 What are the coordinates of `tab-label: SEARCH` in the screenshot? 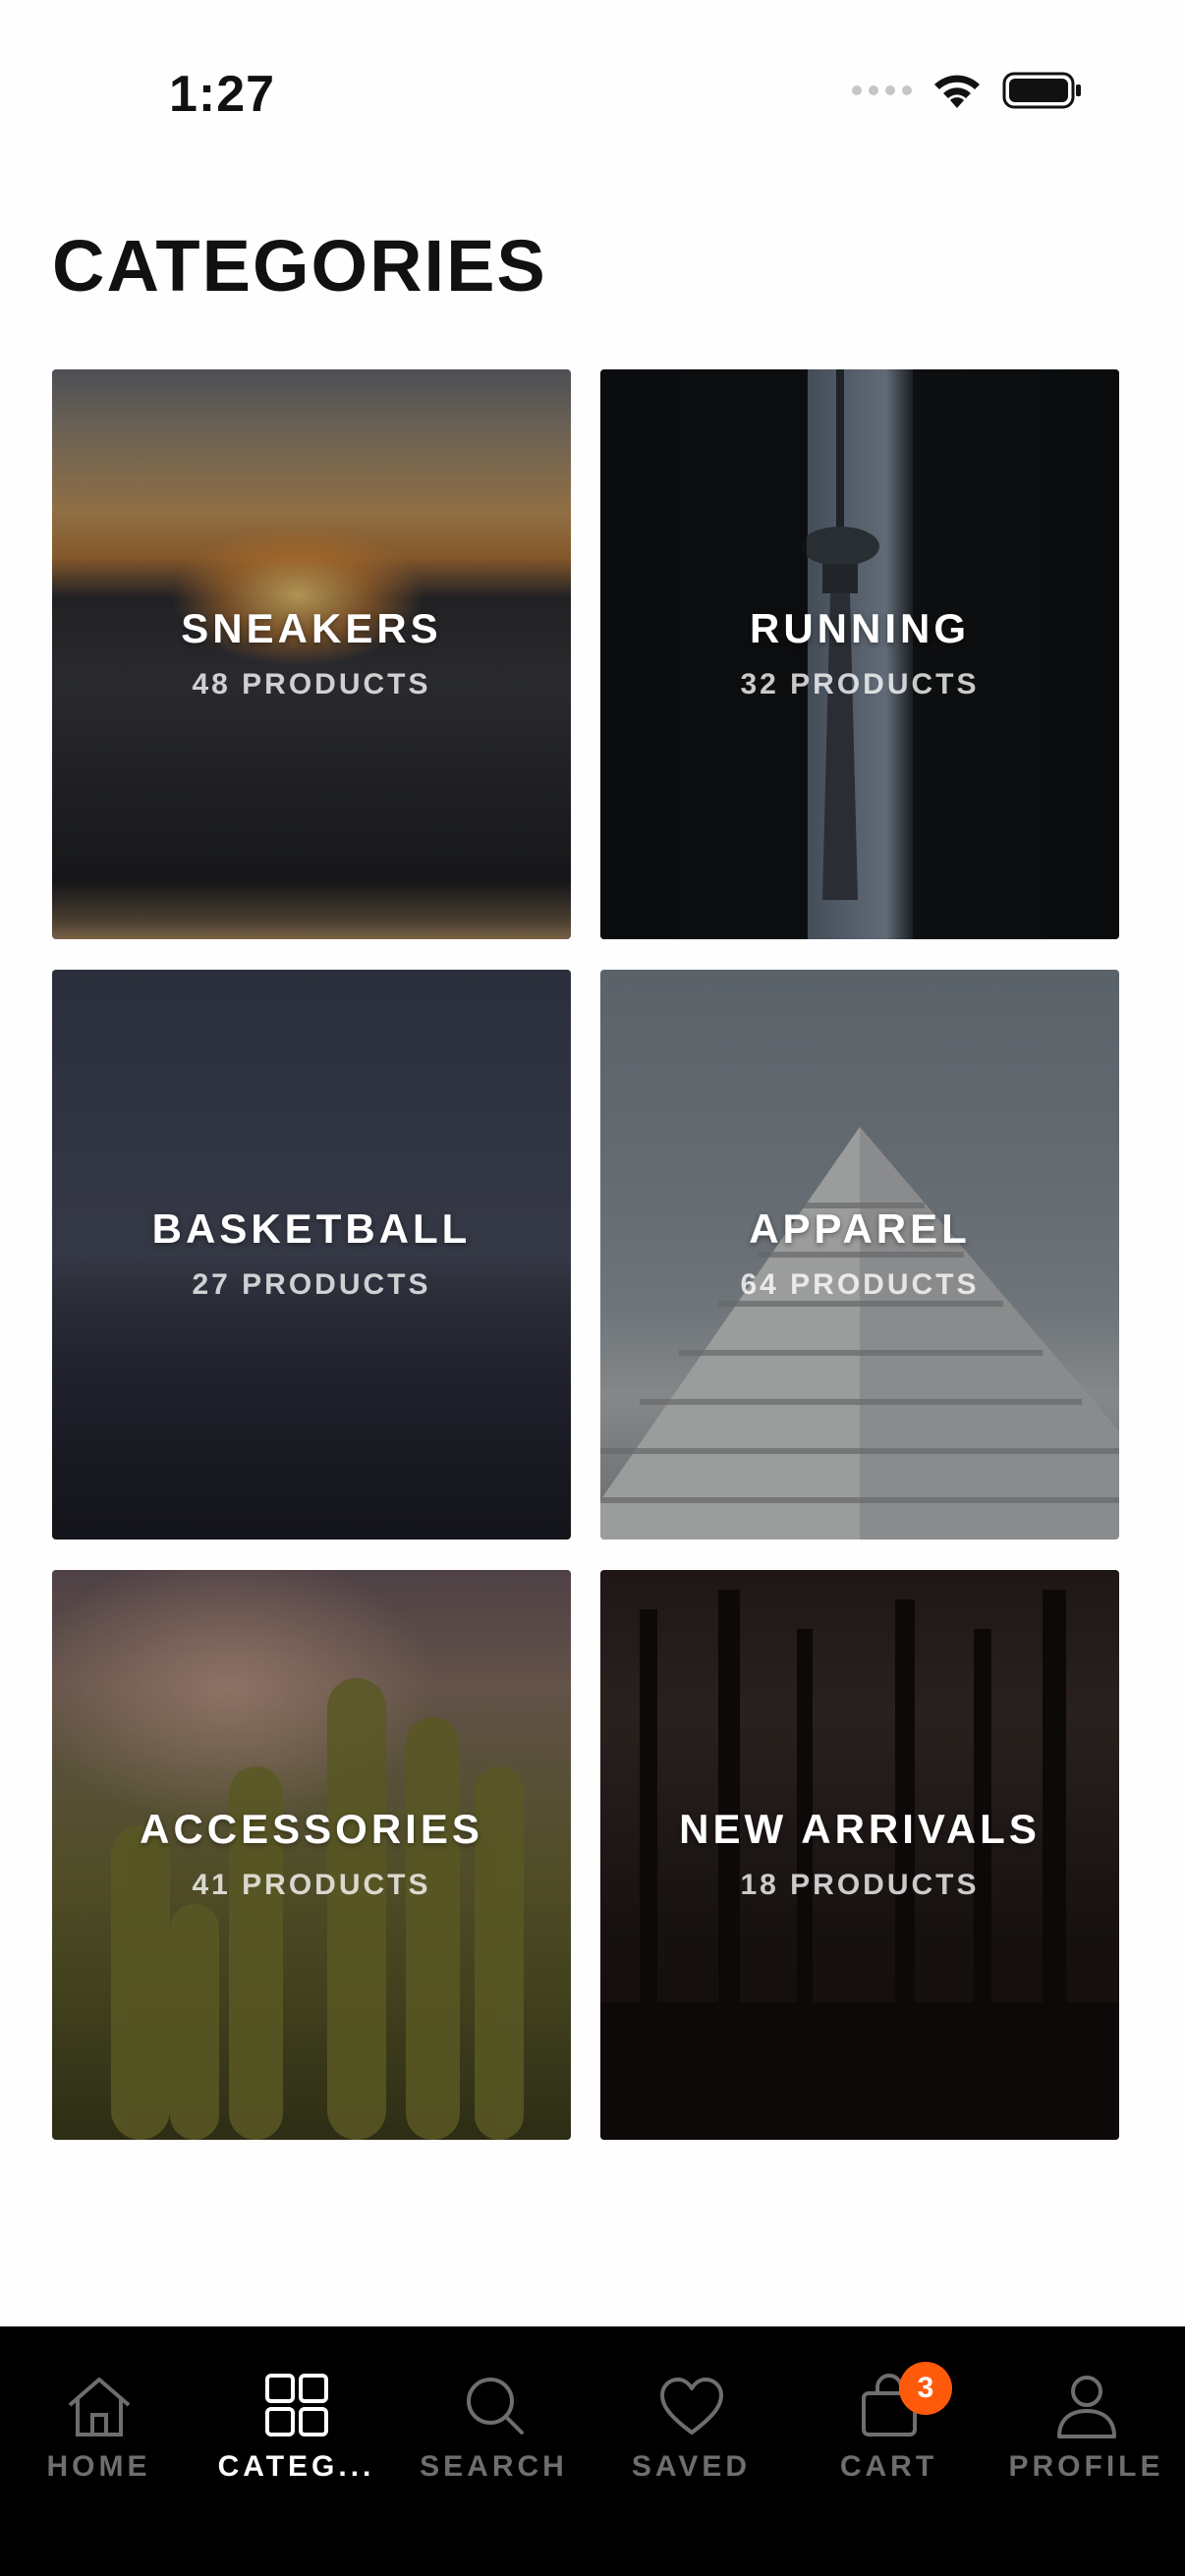 It's located at (494, 2466).